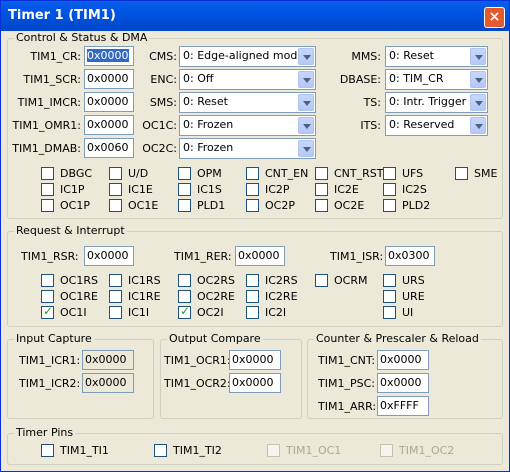 Image resolution: width=510 pixels, height=472 pixels. What do you see at coordinates (403, 406) in the screenshot?
I see `tim1-arr-field: 0xFFFF` at bounding box center [403, 406].